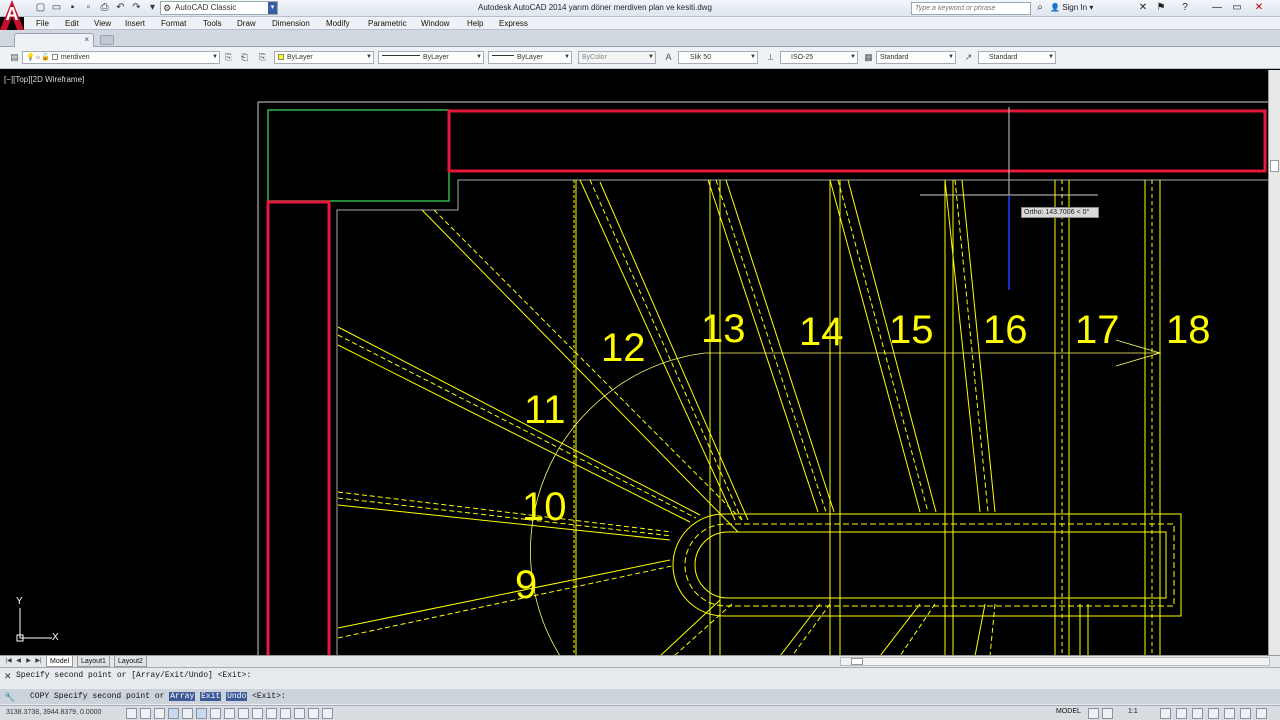 The height and width of the screenshot is (720, 1280). I want to click on tab-layout2: Layout2, so click(130, 661).